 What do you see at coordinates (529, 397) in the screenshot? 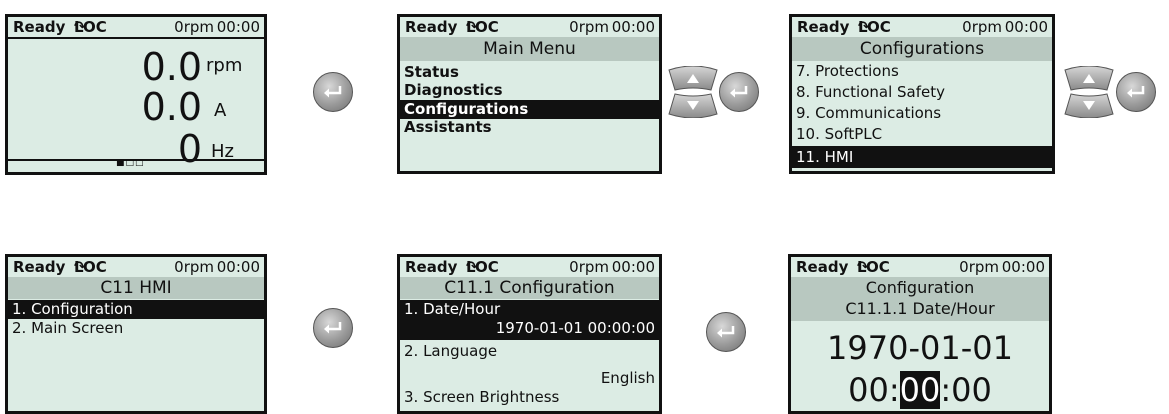
I see `menu-item-screen-brightness: 3. Screen Brightness` at bounding box center [529, 397].